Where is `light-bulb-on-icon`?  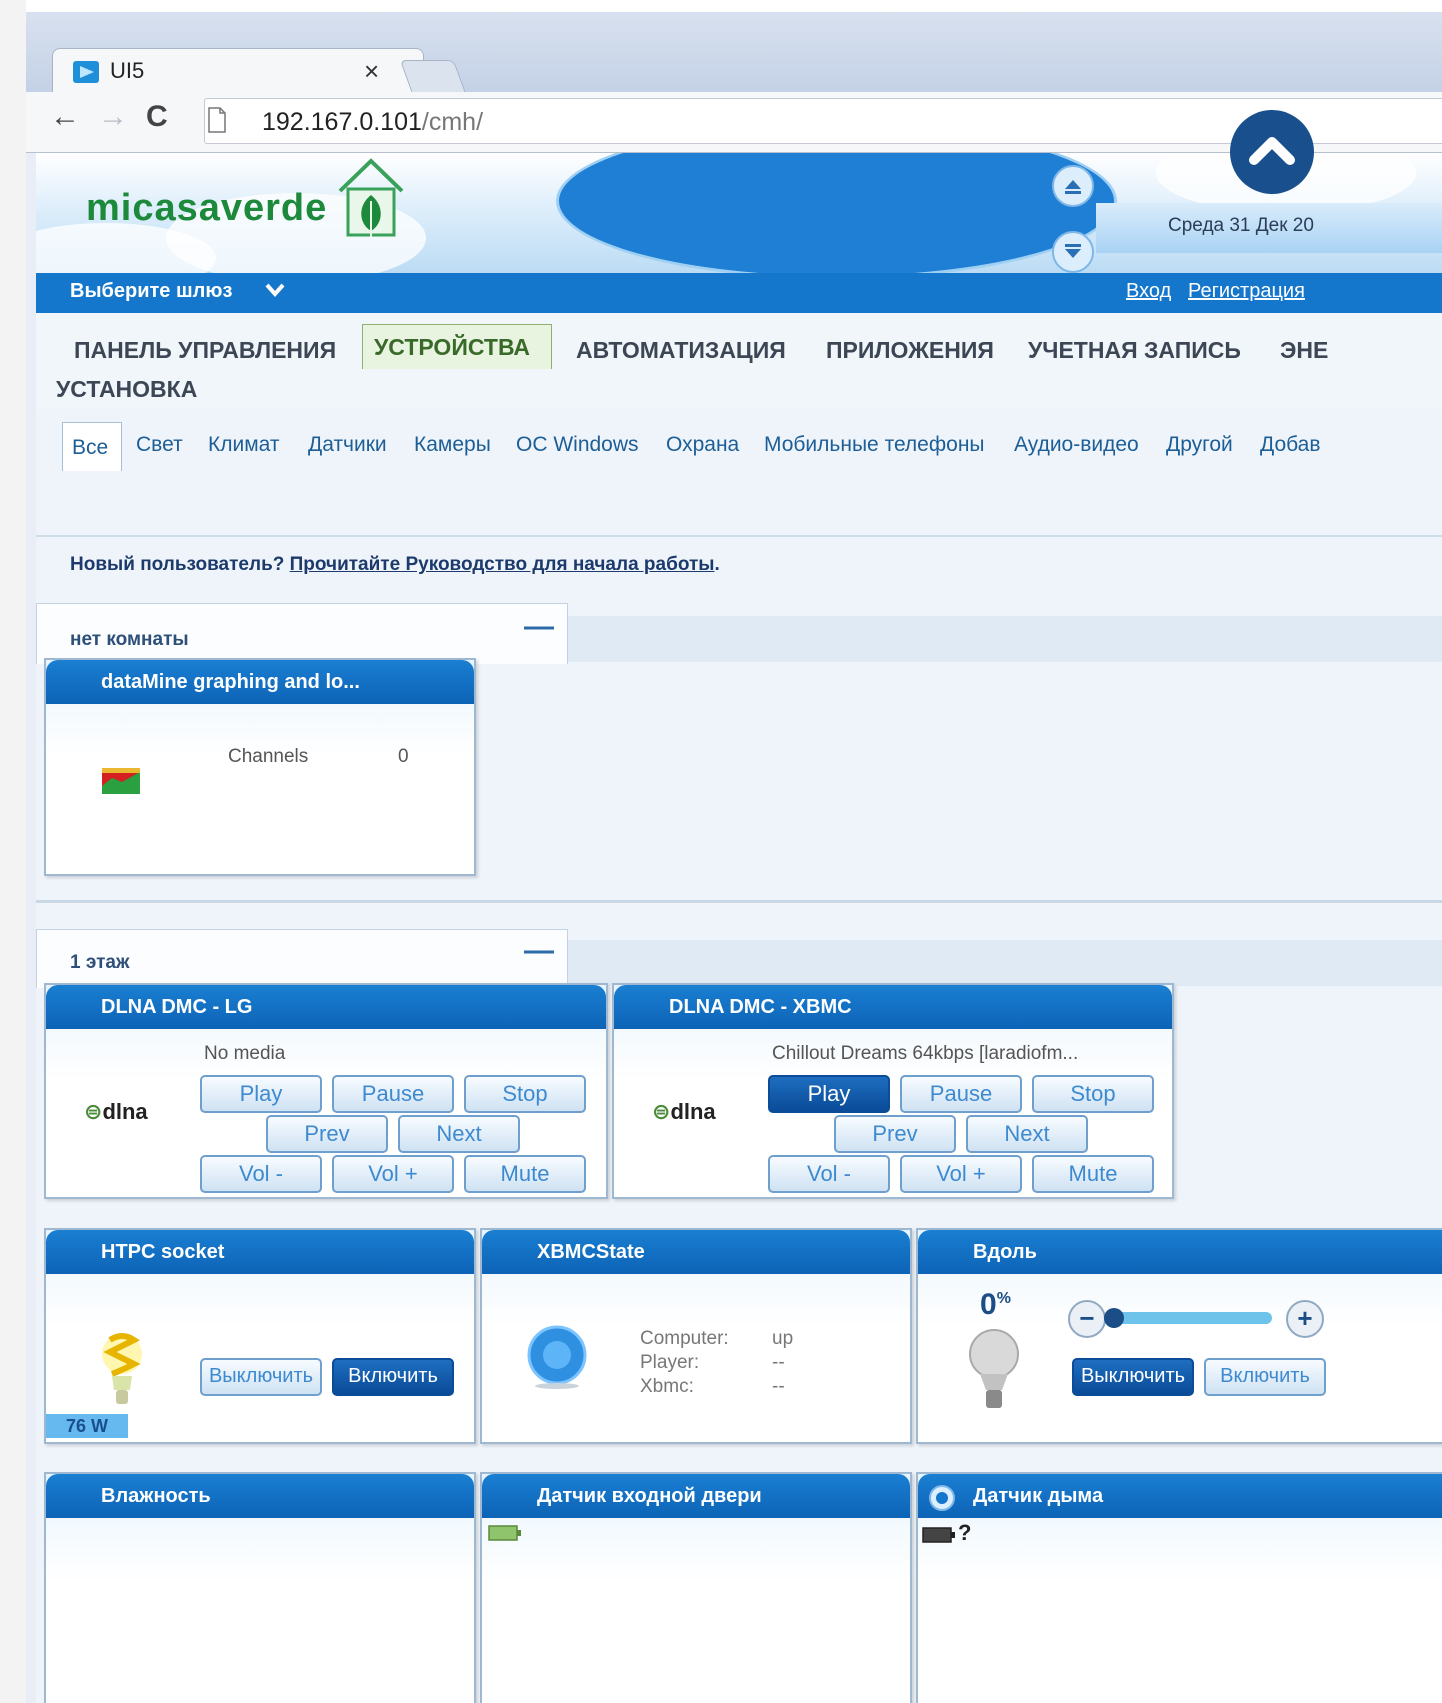
light-bulb-on-icon is located at coordinates (122, 1368).